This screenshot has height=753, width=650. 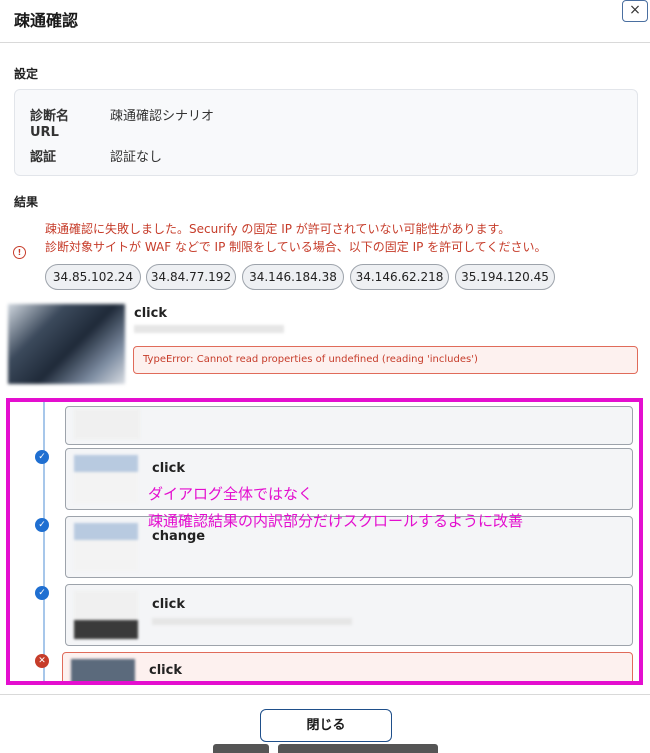 I want to click on settings-heading: 設定, so click(x=26, y=74).